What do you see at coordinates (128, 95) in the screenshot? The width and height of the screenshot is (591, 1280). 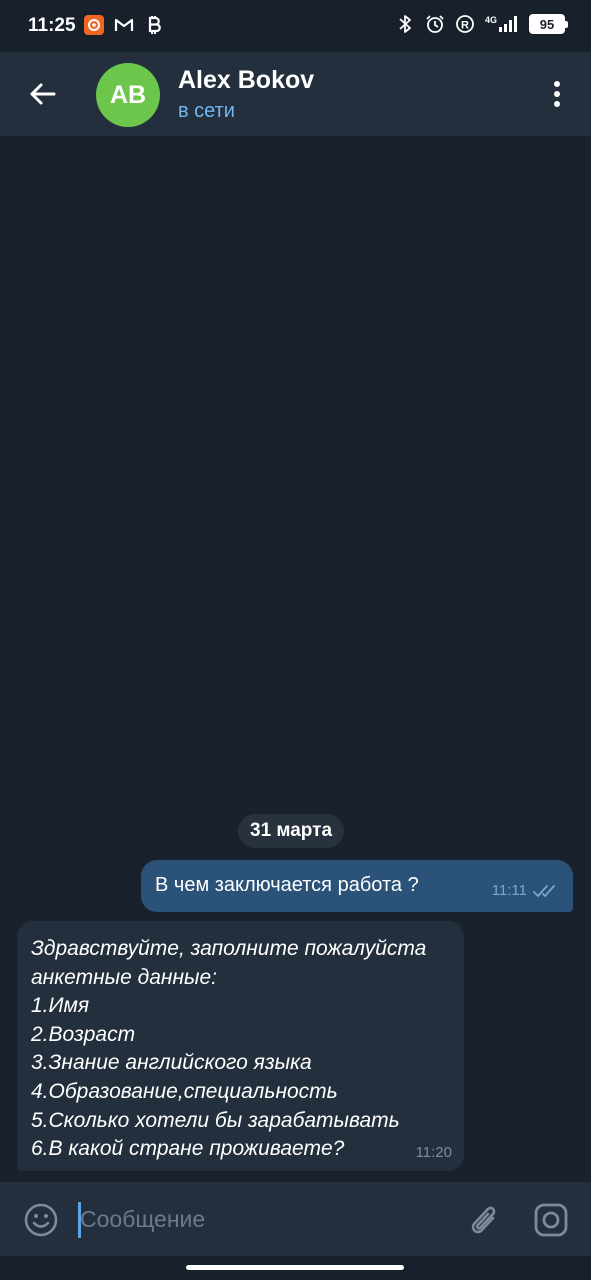 I see `avatar: AB` at bounding box center [128, 95].